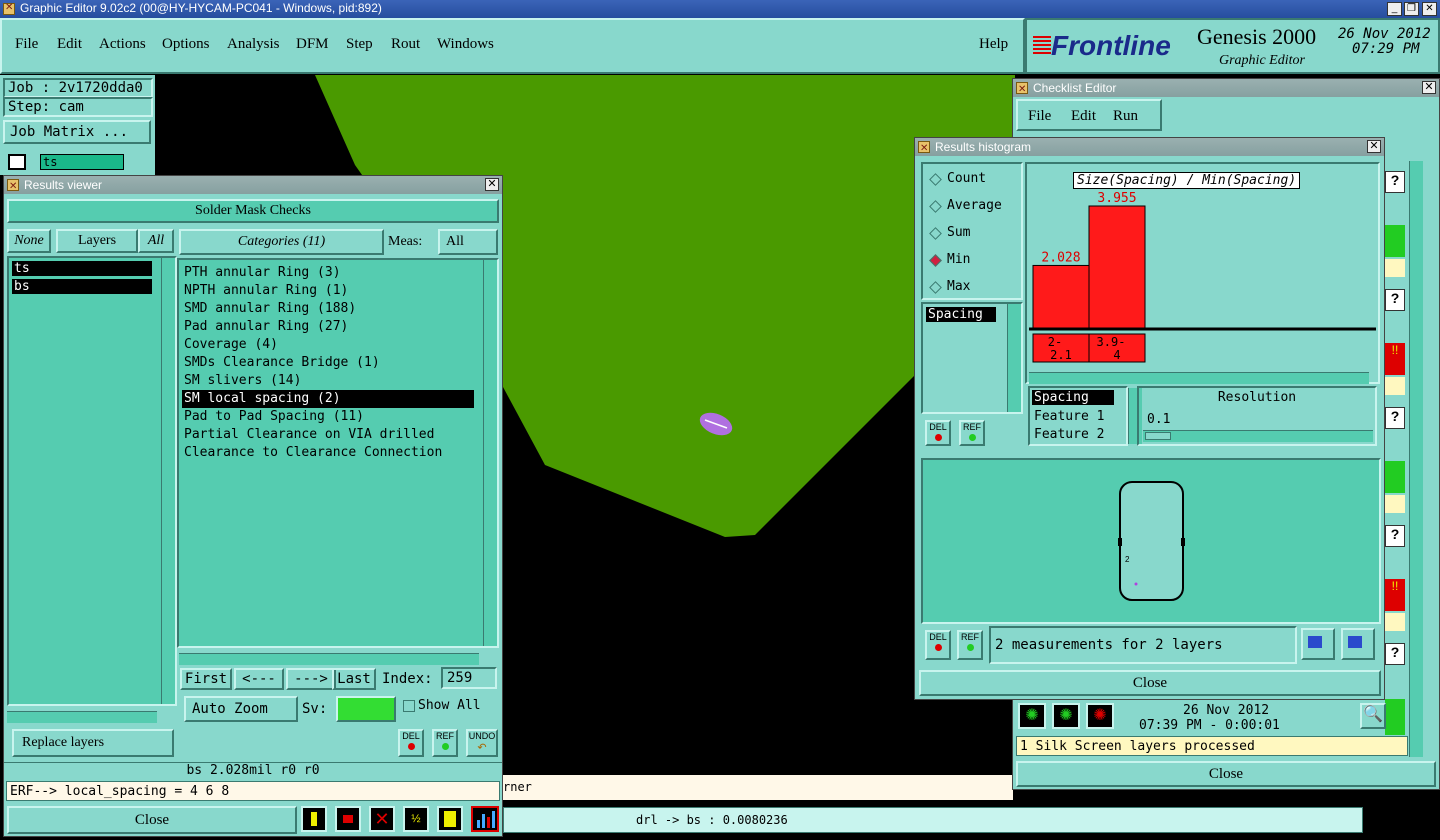 This screenshot has width=1440, height=840. Describe the element at coordinates (1014, 358) in the screenshot. I see `field-list-scrollbar` at that location.